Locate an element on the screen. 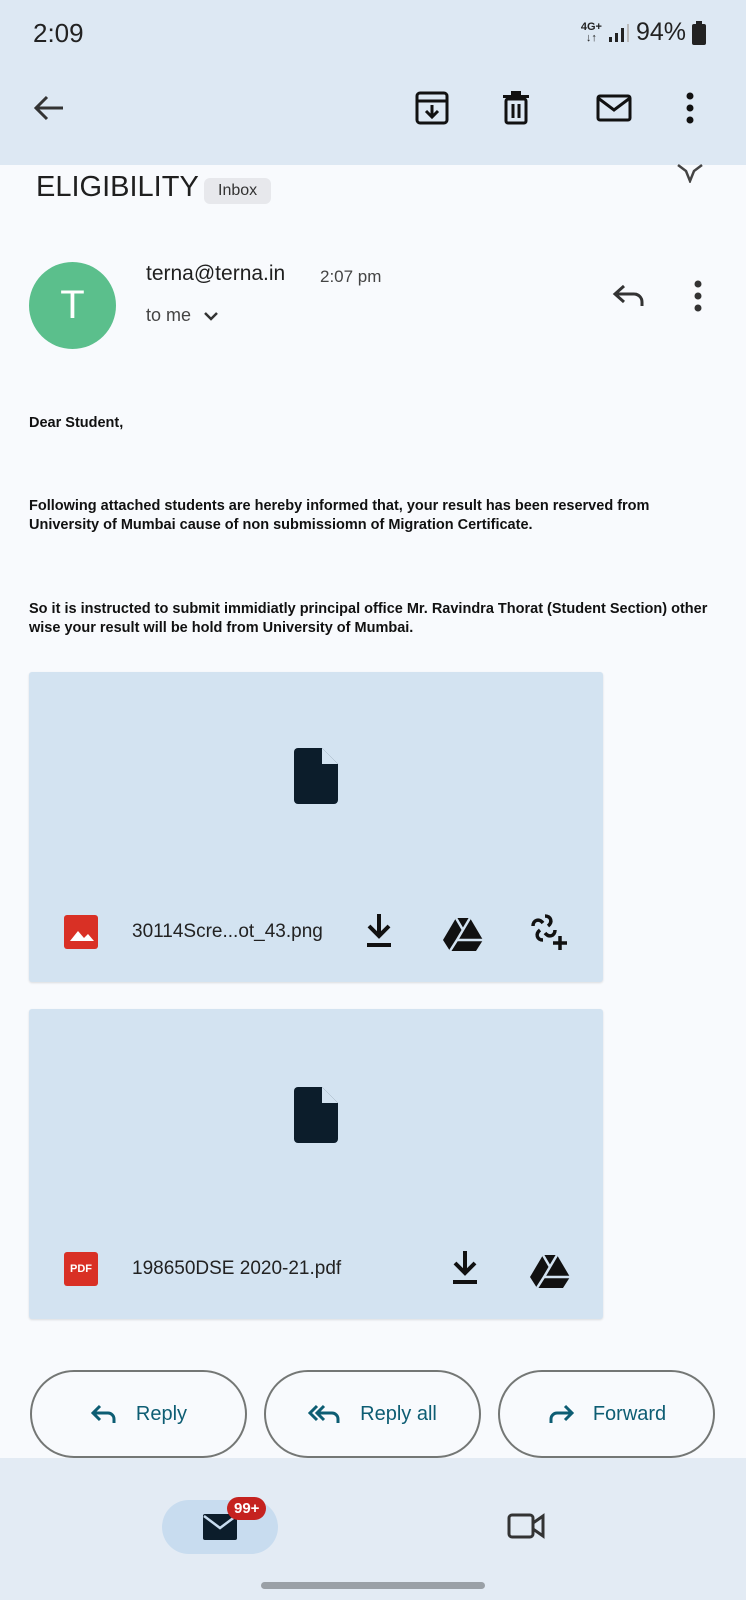 The height and width of the screenshot is (1600, 746). reply-quick-button is located at coordinates (629, 295).